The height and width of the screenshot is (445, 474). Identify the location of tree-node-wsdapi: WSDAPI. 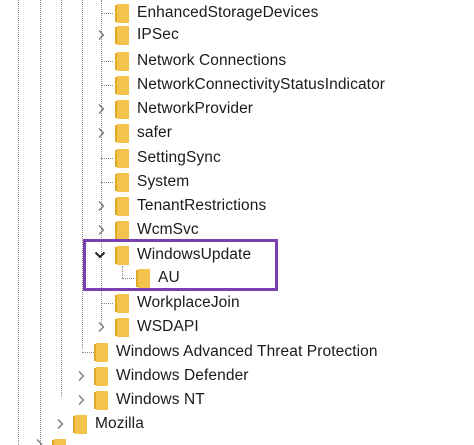
(157, 327).